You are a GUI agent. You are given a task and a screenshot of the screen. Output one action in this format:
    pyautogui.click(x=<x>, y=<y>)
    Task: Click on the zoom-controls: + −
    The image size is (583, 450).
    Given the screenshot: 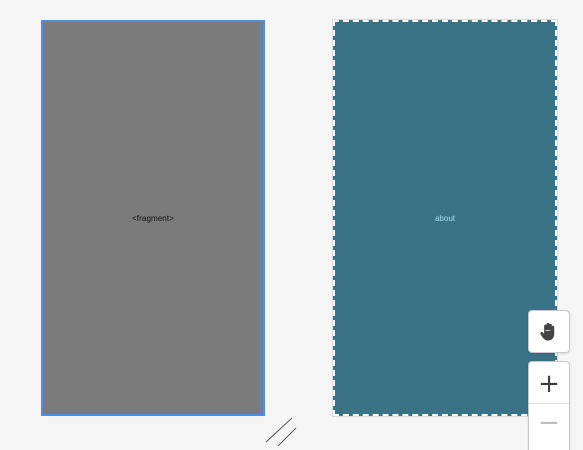 What is the action you would take?
    pyautogui.click(x=549, y=405)
    